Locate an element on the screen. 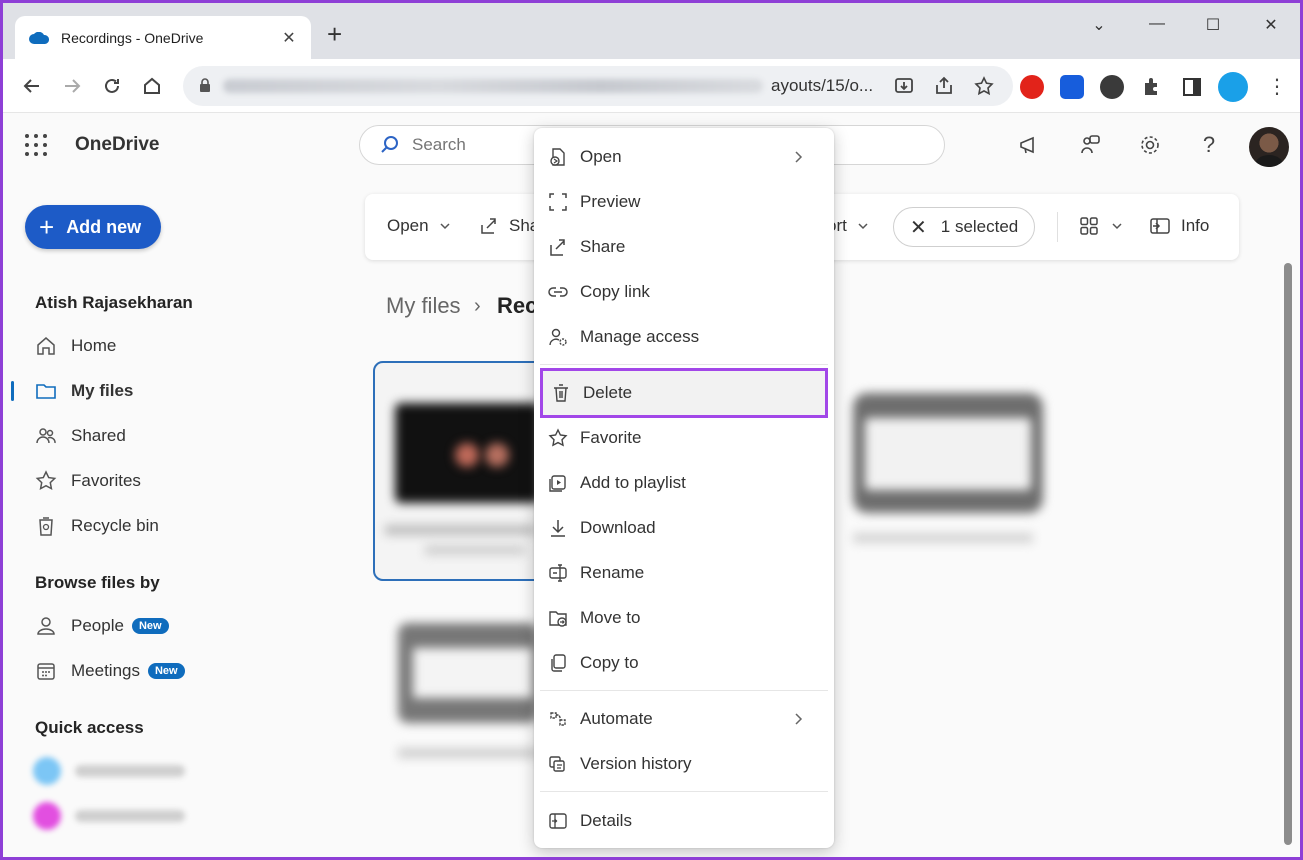  app-launcher-icon is located at coordinates (36, 145).